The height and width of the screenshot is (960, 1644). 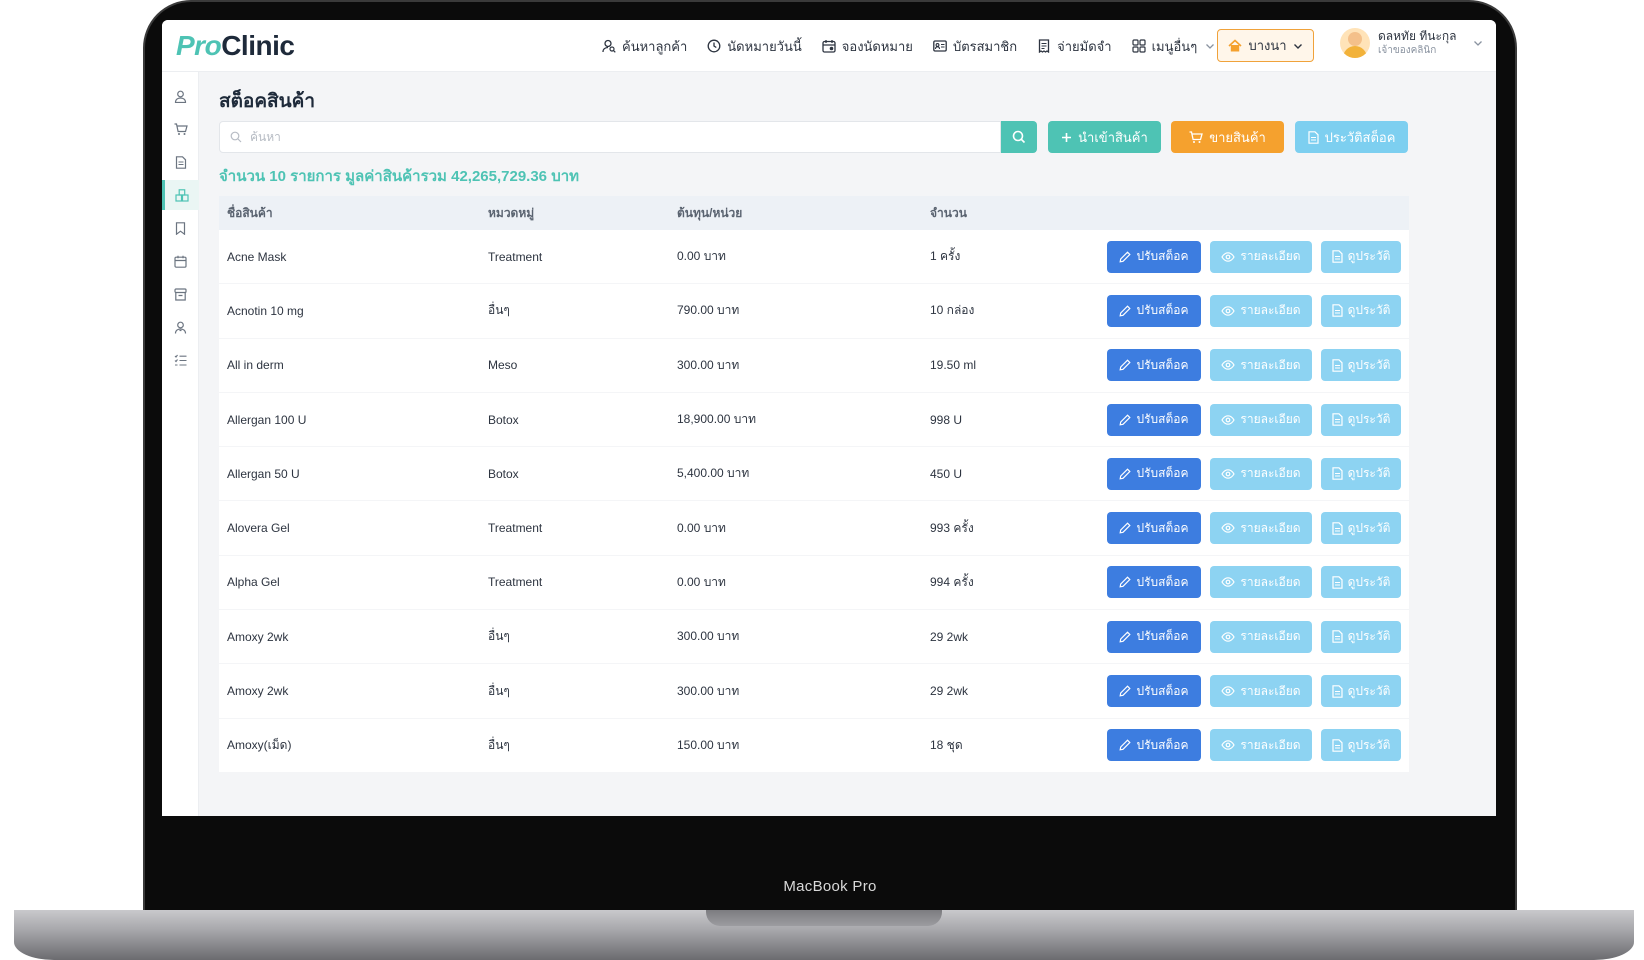 What do you see at coordinates (180, 360) in the screenshot?
I see `sidebar-item-checklist` at bounding box center [180, 360].